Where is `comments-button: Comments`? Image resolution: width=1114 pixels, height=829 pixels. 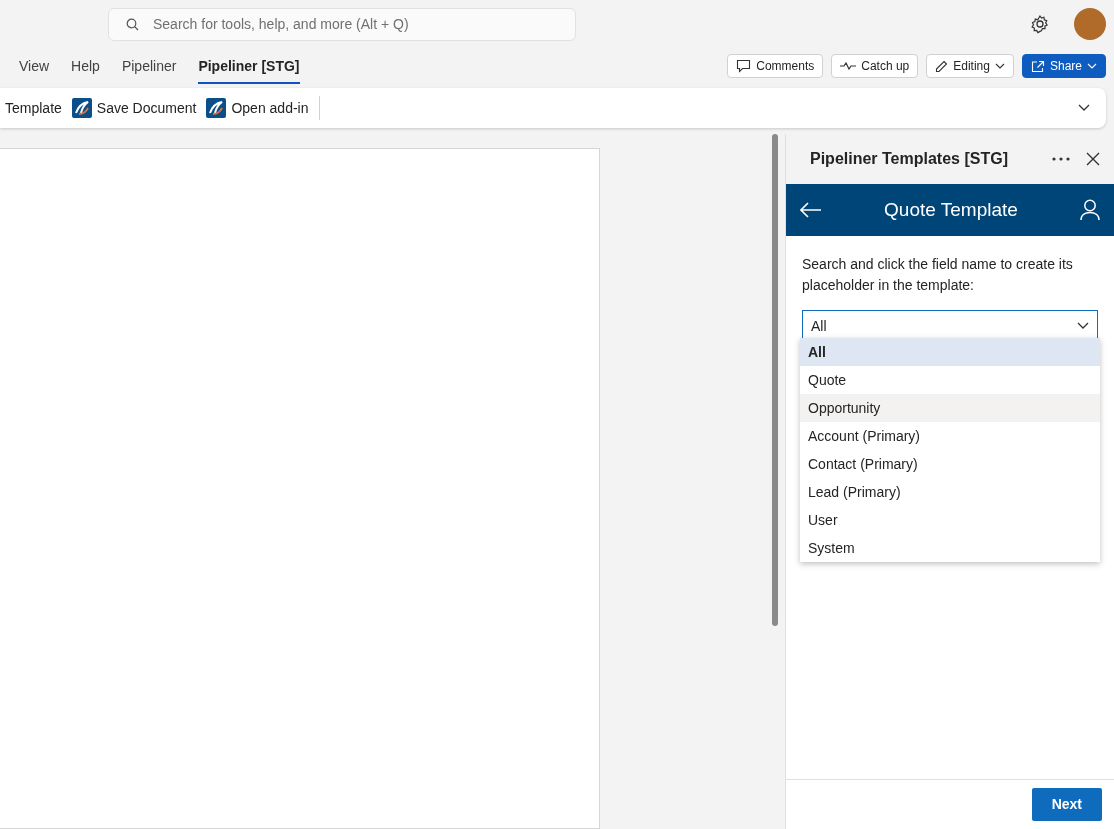 comments-button: Comments is located at coordinates (775, 66).